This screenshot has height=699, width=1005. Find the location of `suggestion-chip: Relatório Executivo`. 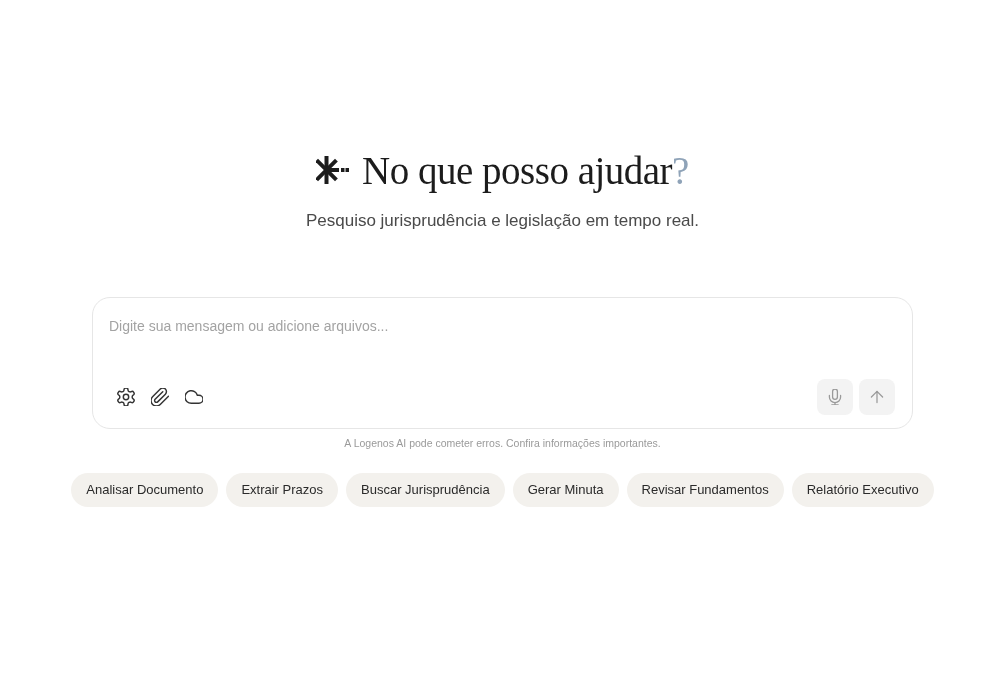

suggestion-chip: Relatório Executivo is located at coordinates (862, 489).